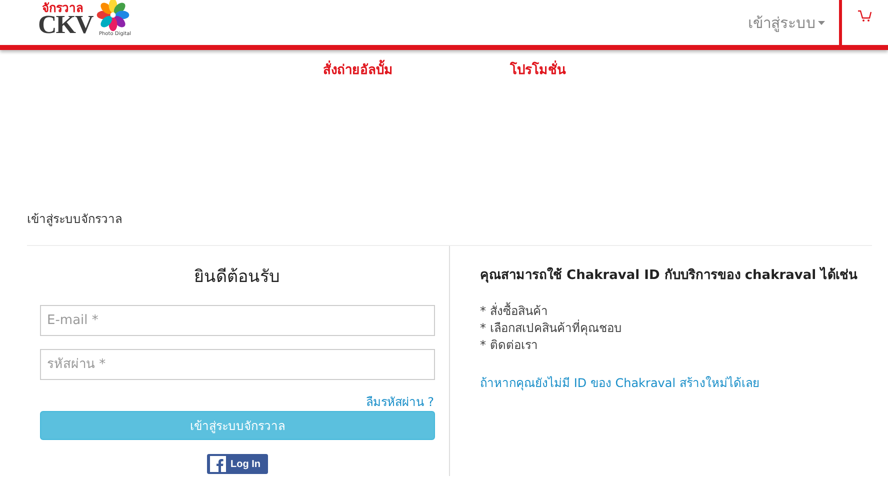 The width and height of the screenshot is (888, 503). What do you see at coordinates (237, 464) in the screenshot?
I see `facebook-login-button: Log In` at bounding box center [237, 464].